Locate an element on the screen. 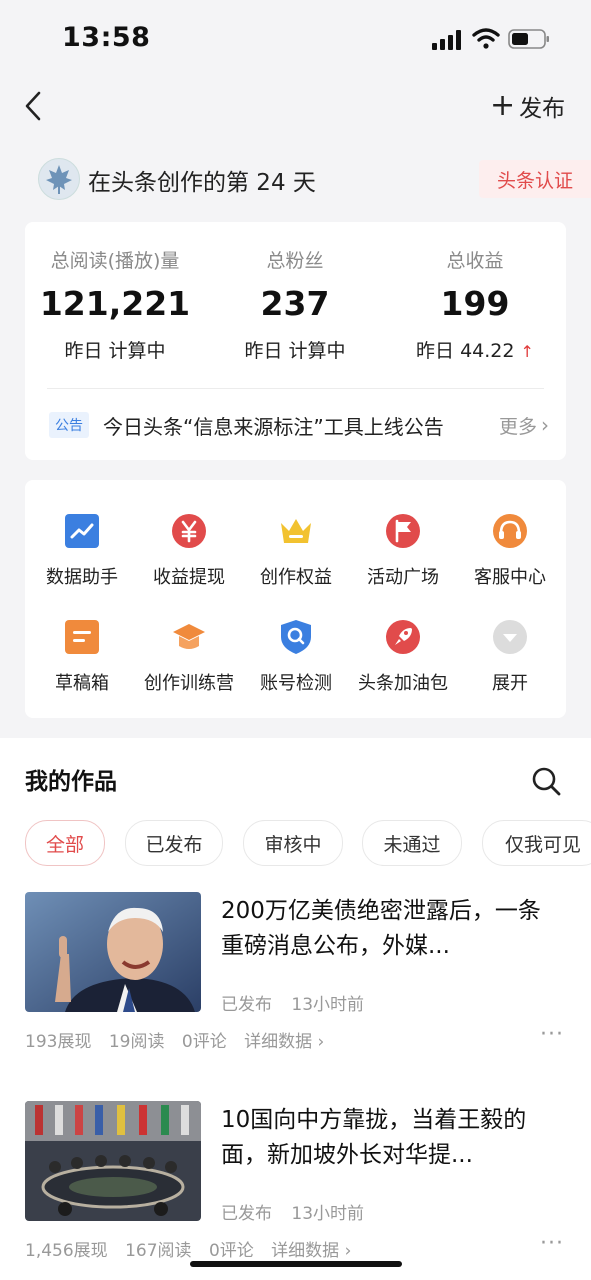 This screenshot has width=591, height=1280. announcement-more-link: 更多 is located at coordinates (518, 425).